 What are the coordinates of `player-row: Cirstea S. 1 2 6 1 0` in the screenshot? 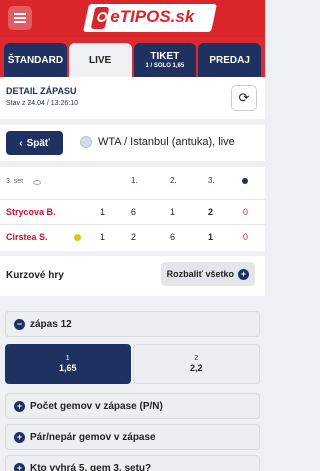 It's located at (132, 236).